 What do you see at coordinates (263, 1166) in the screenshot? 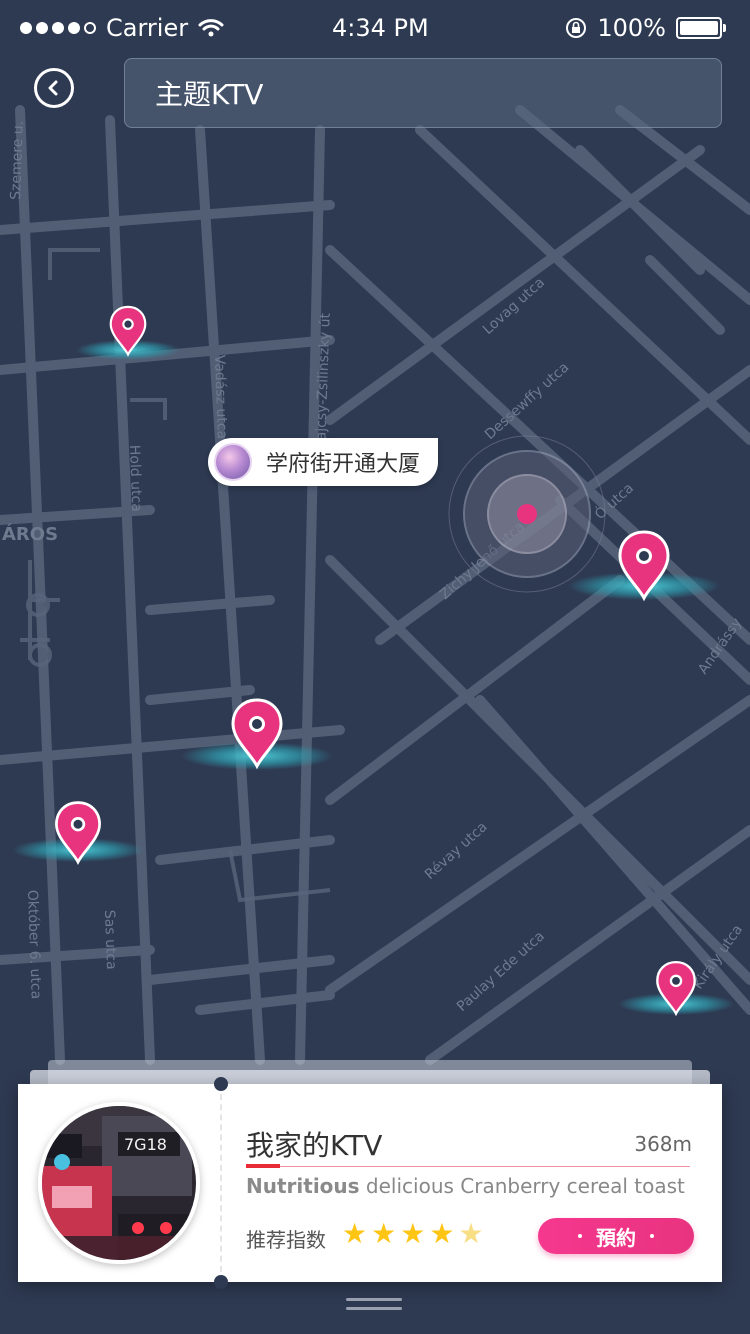
I see `title-underline-accent` at bounding box center [263, 1166].